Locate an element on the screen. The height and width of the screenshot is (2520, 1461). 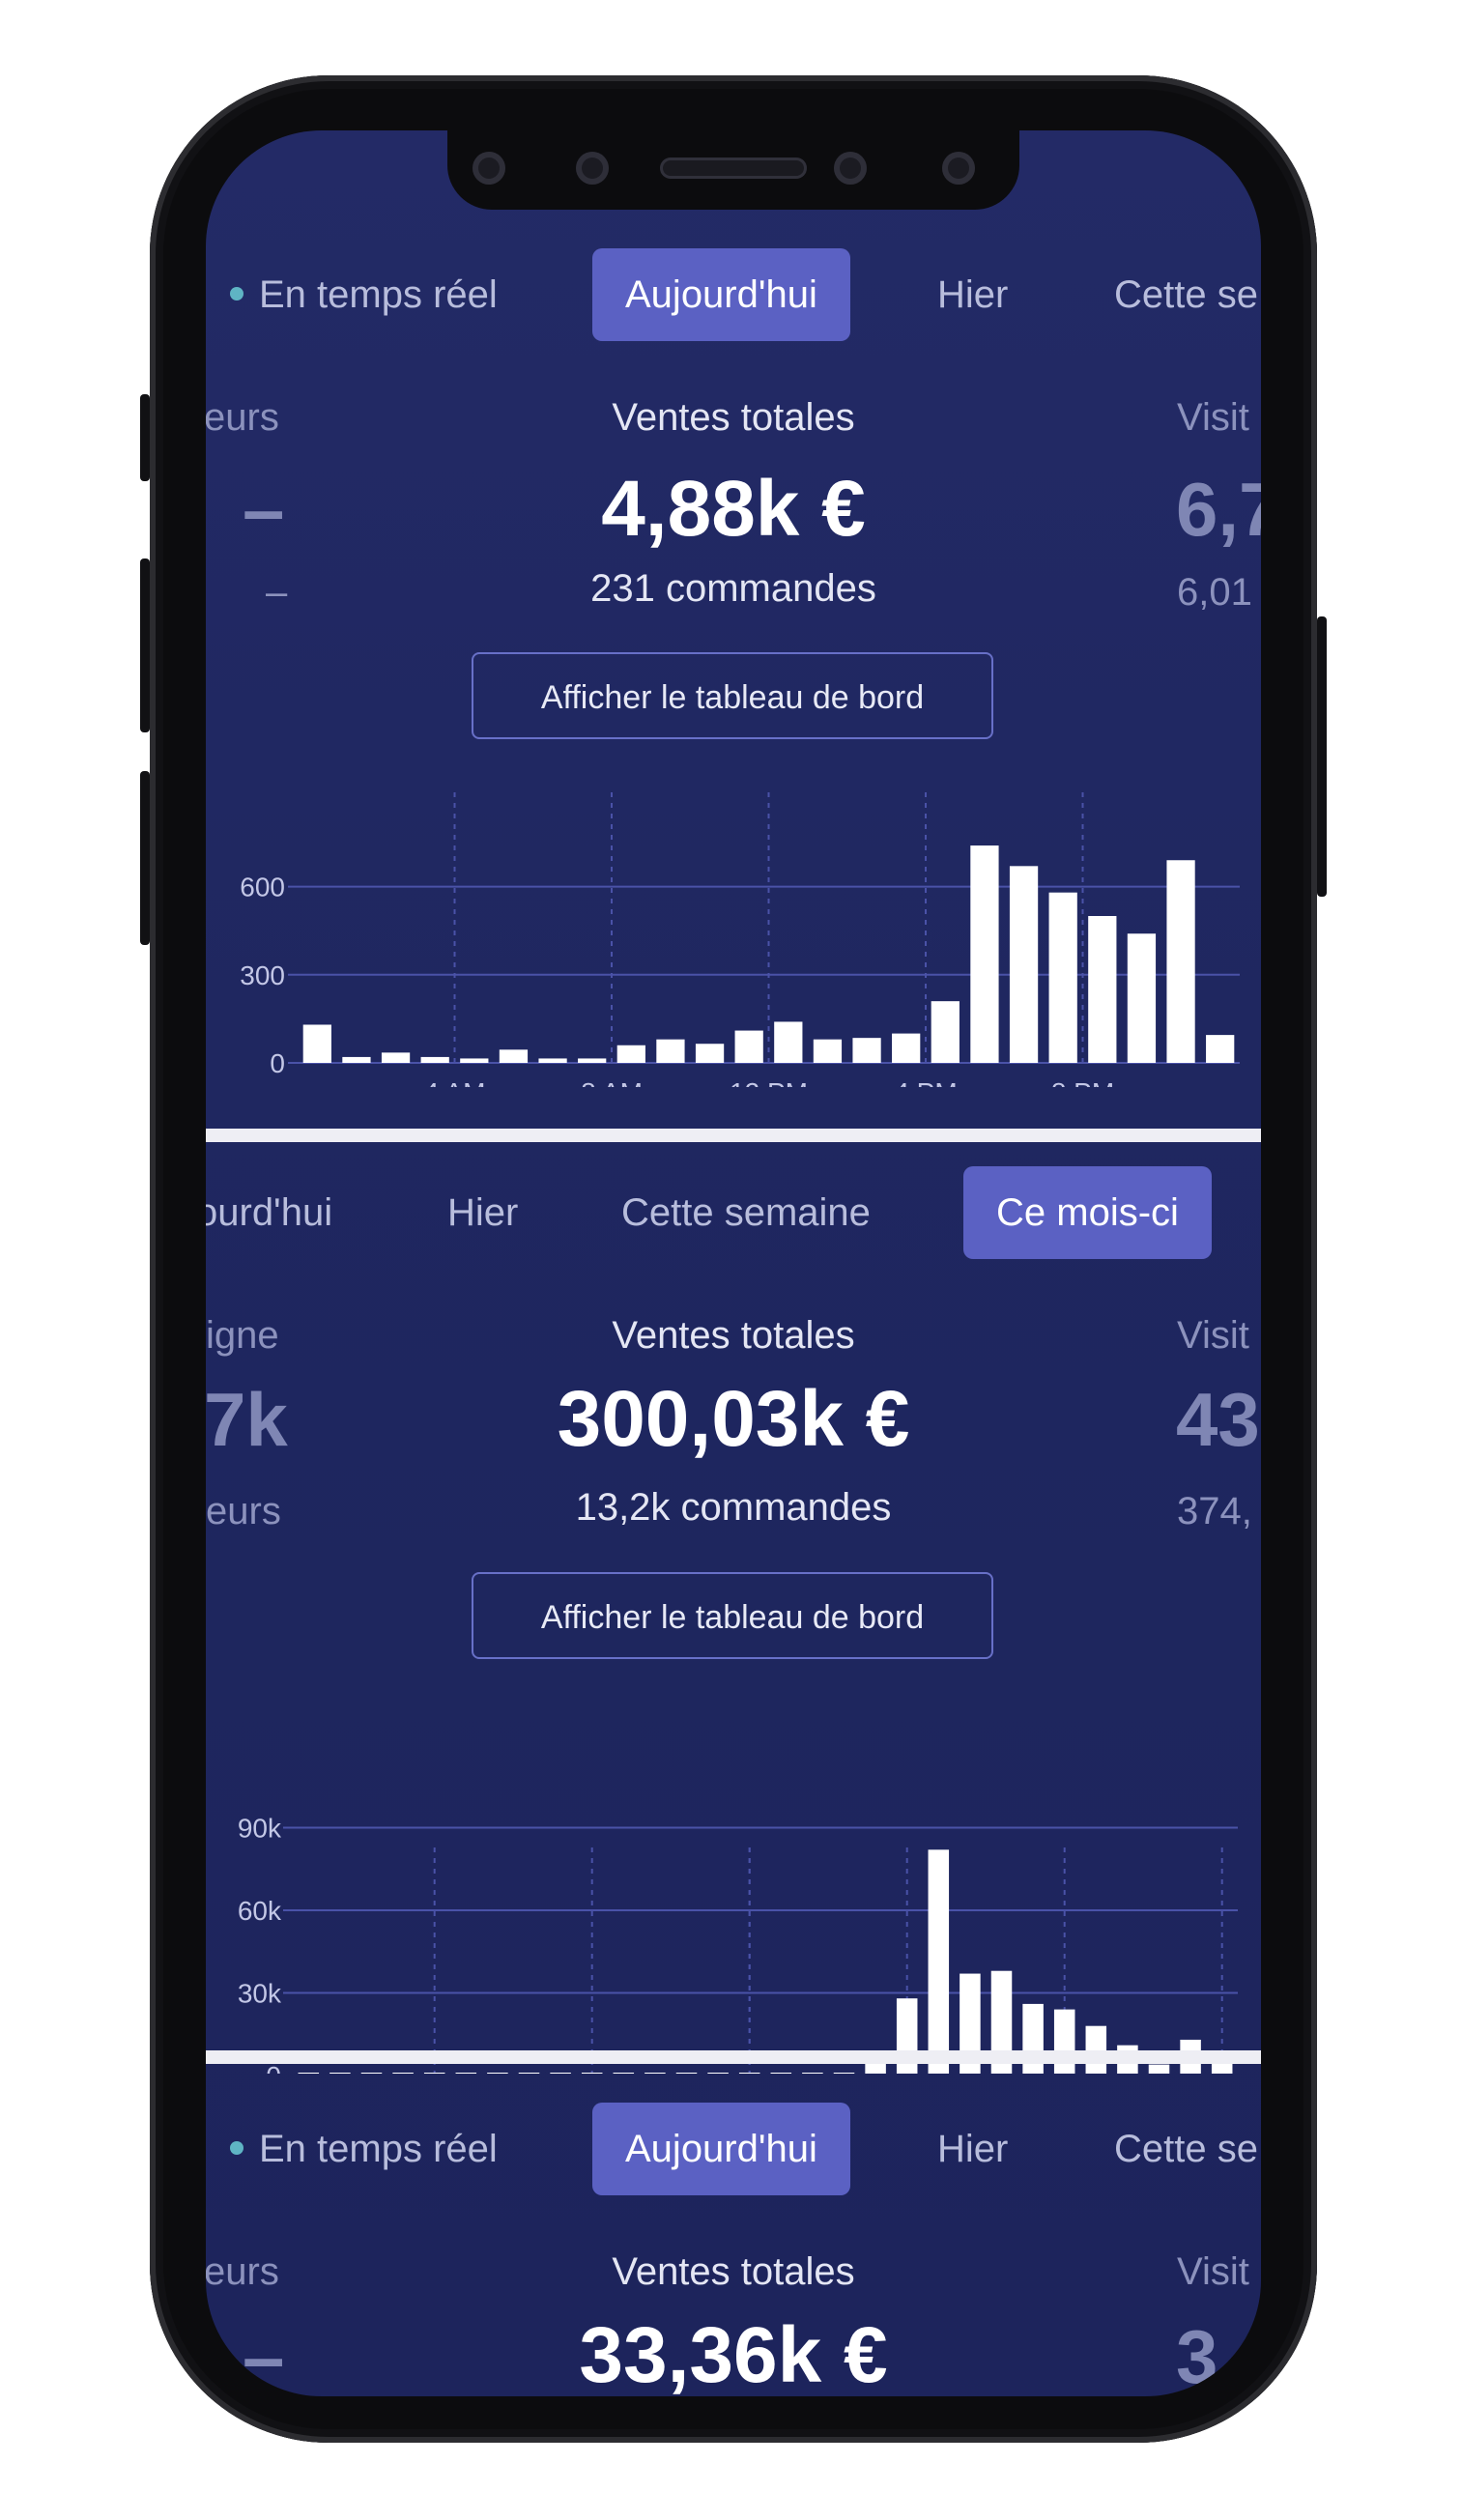
x-tick-label: 4 AM is located at coordinates (455, 1082).